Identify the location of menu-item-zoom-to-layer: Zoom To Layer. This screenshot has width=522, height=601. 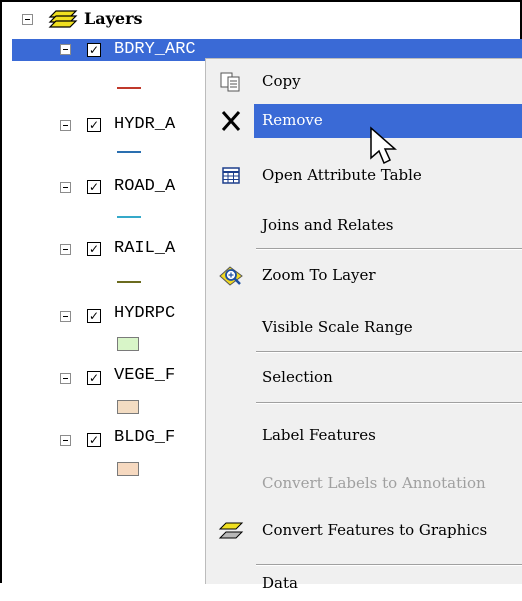
(364, 276).